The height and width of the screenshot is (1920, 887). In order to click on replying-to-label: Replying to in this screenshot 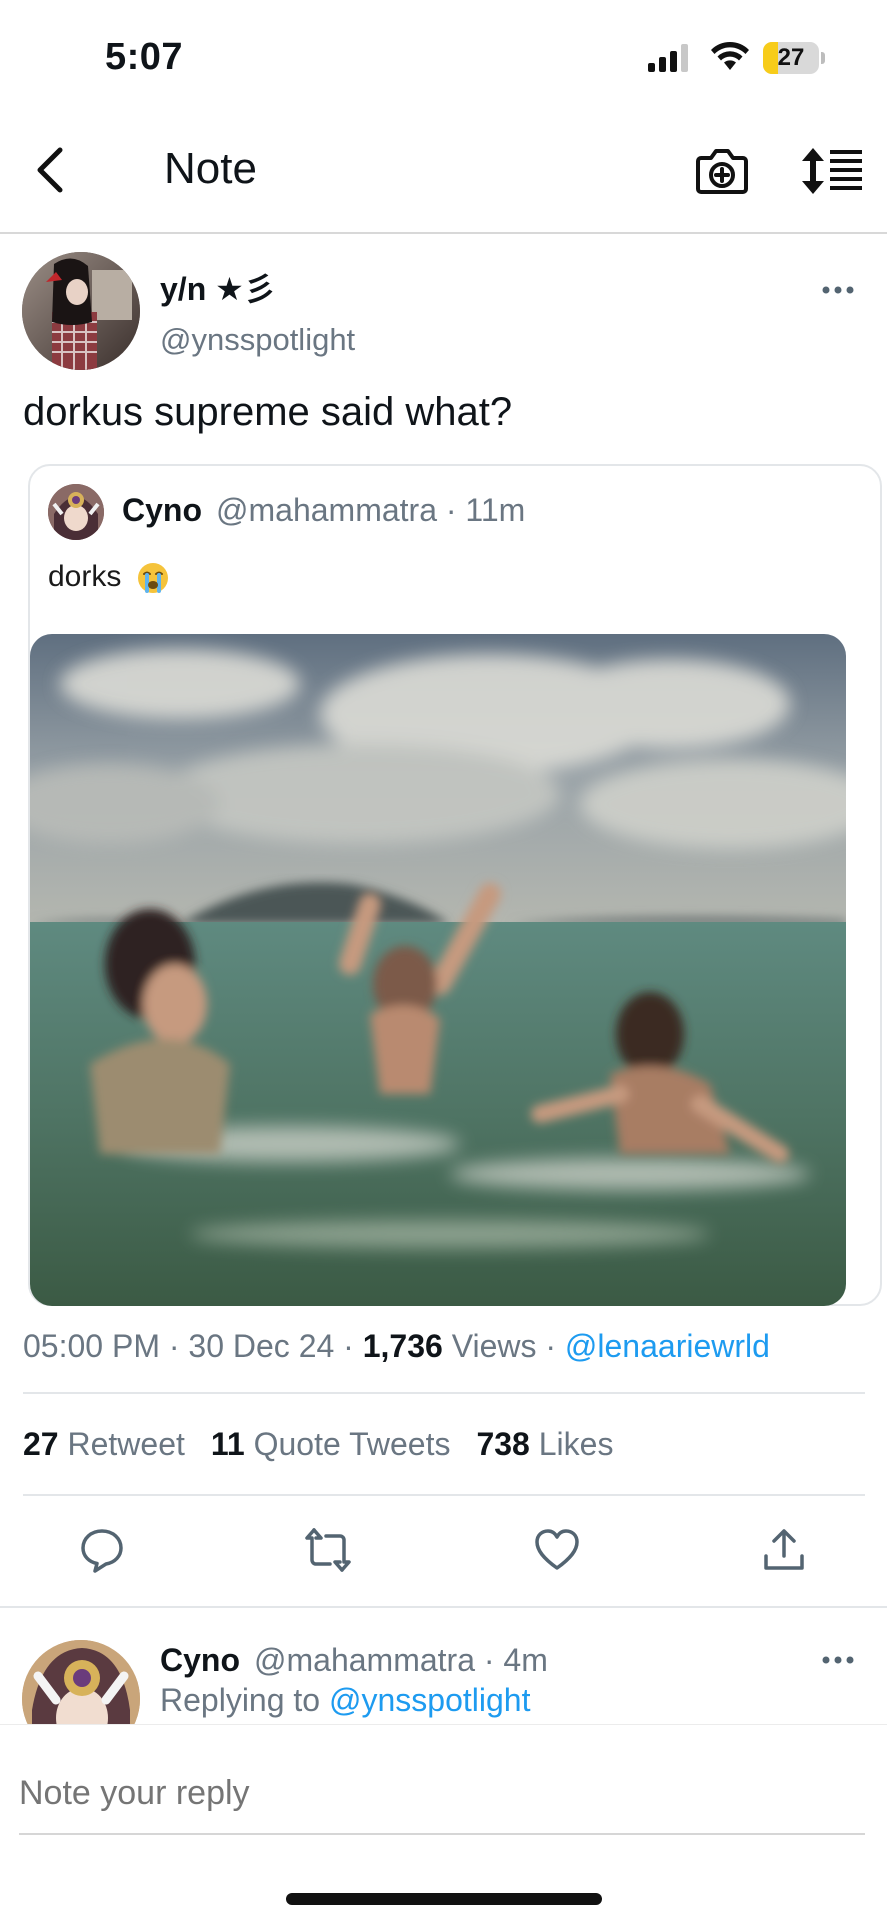, I will do `click(244, 1700)`.